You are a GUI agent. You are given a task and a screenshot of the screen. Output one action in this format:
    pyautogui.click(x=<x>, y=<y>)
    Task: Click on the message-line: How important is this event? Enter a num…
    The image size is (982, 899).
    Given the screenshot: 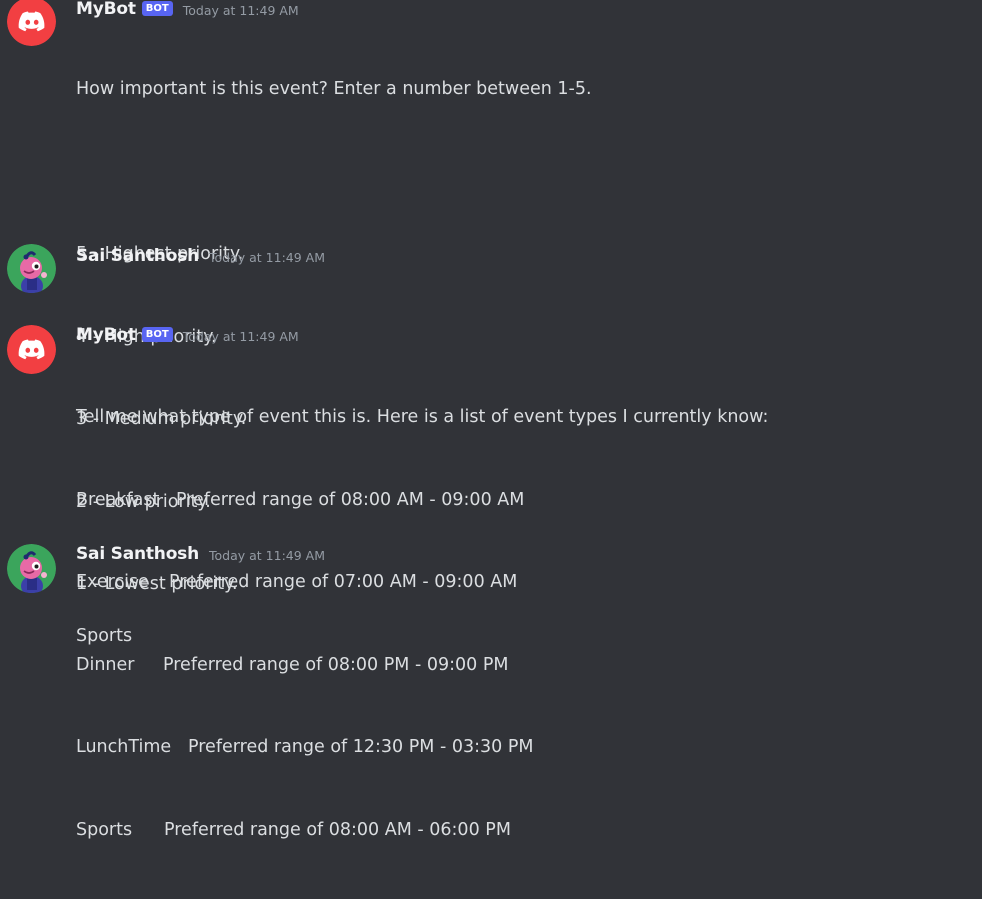 What is the action you would take?
    pyautogui.click(x=334, y=89)
    